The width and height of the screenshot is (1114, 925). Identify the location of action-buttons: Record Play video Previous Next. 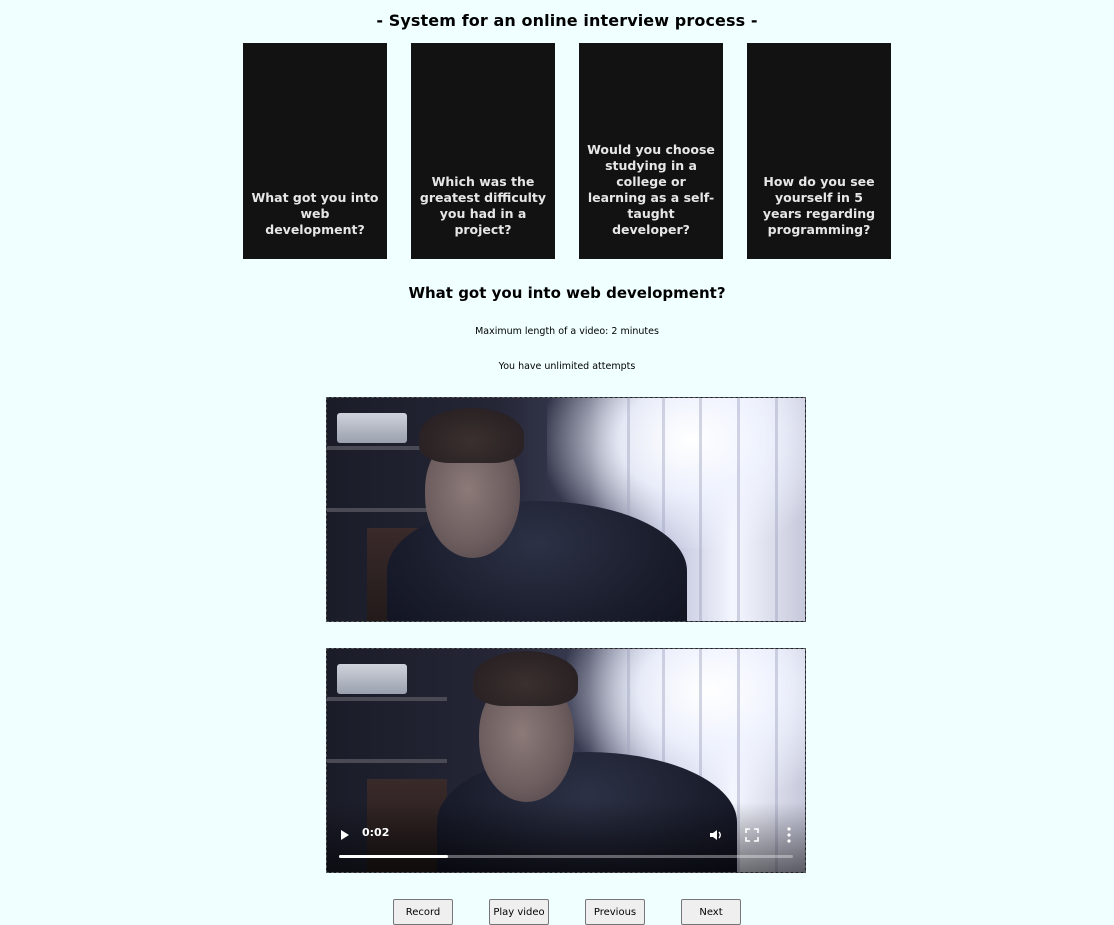
(567, 912).